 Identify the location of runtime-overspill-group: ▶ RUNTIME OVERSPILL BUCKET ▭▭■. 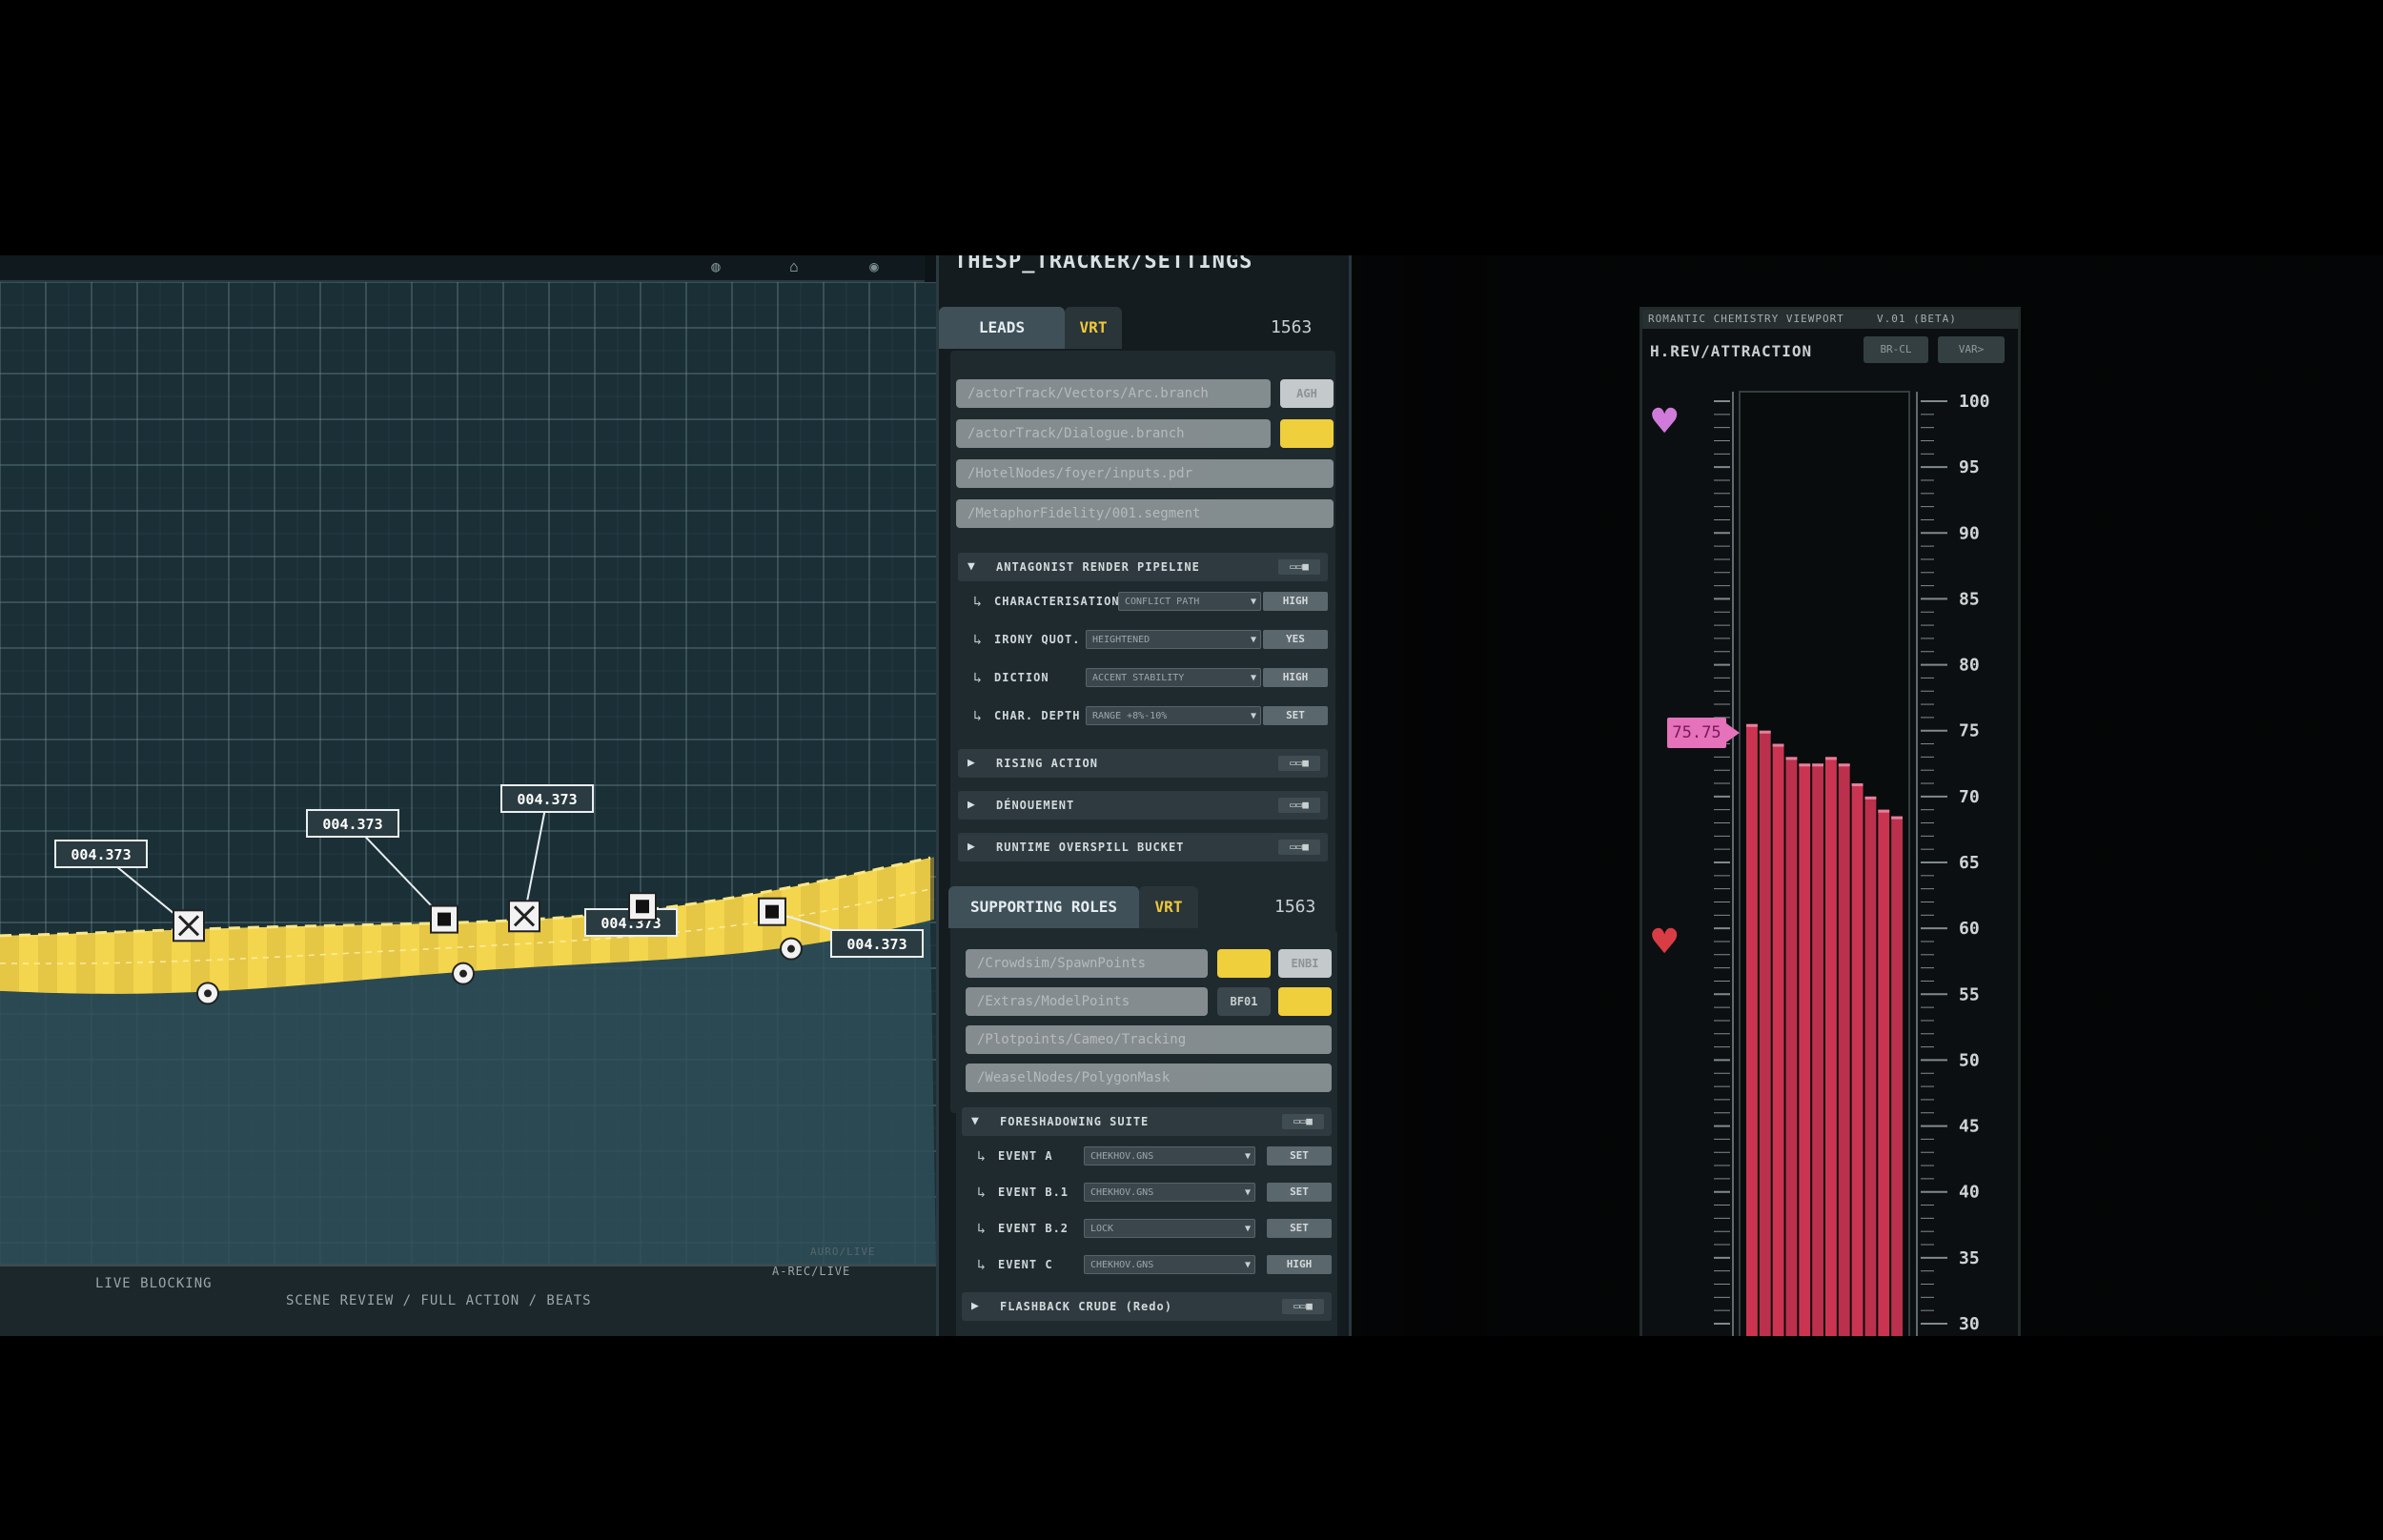
(1143, 847).